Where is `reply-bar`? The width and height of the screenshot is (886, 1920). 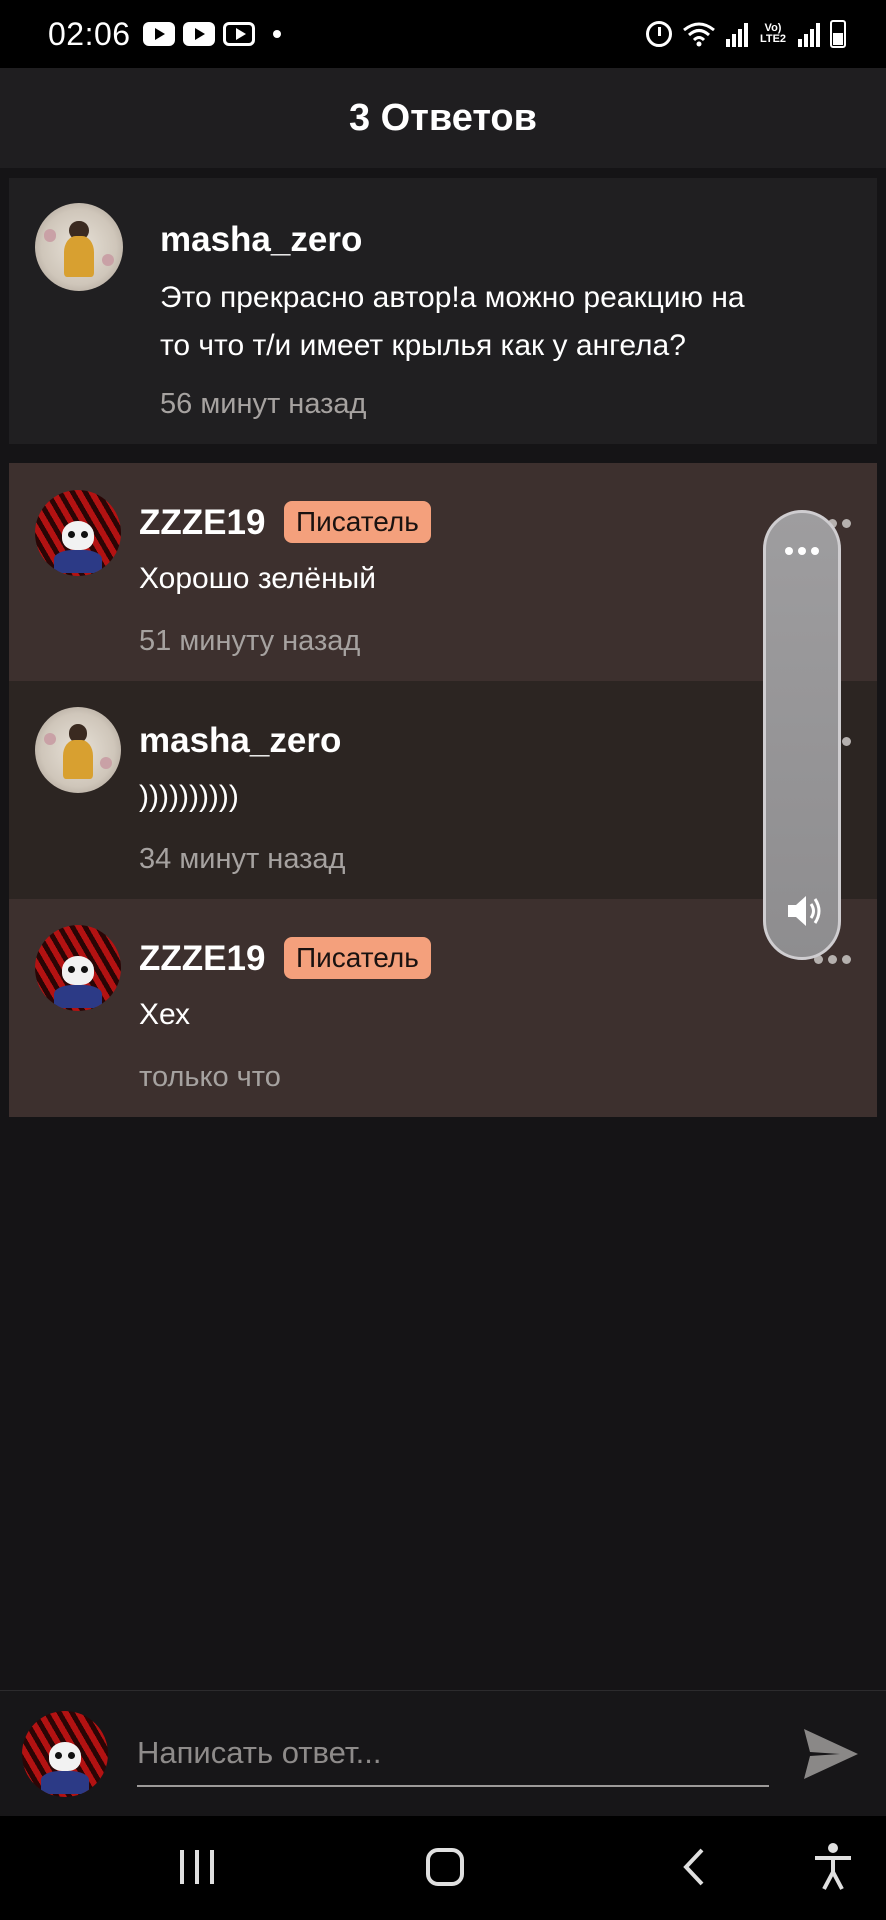
reply-bar is located at coordinates (443, 1753).